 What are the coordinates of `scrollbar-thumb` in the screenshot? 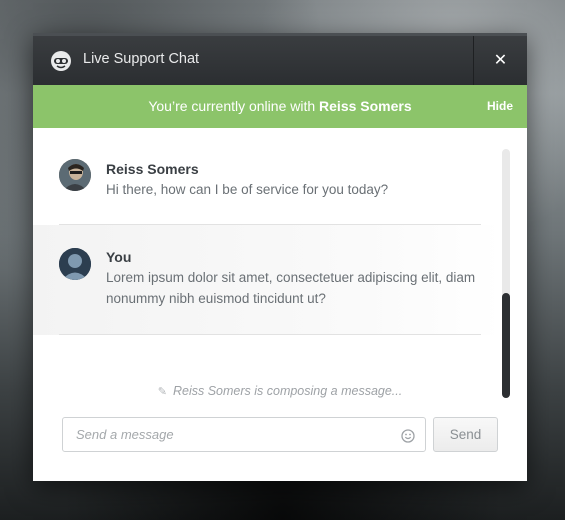 It's located at (506, 345).